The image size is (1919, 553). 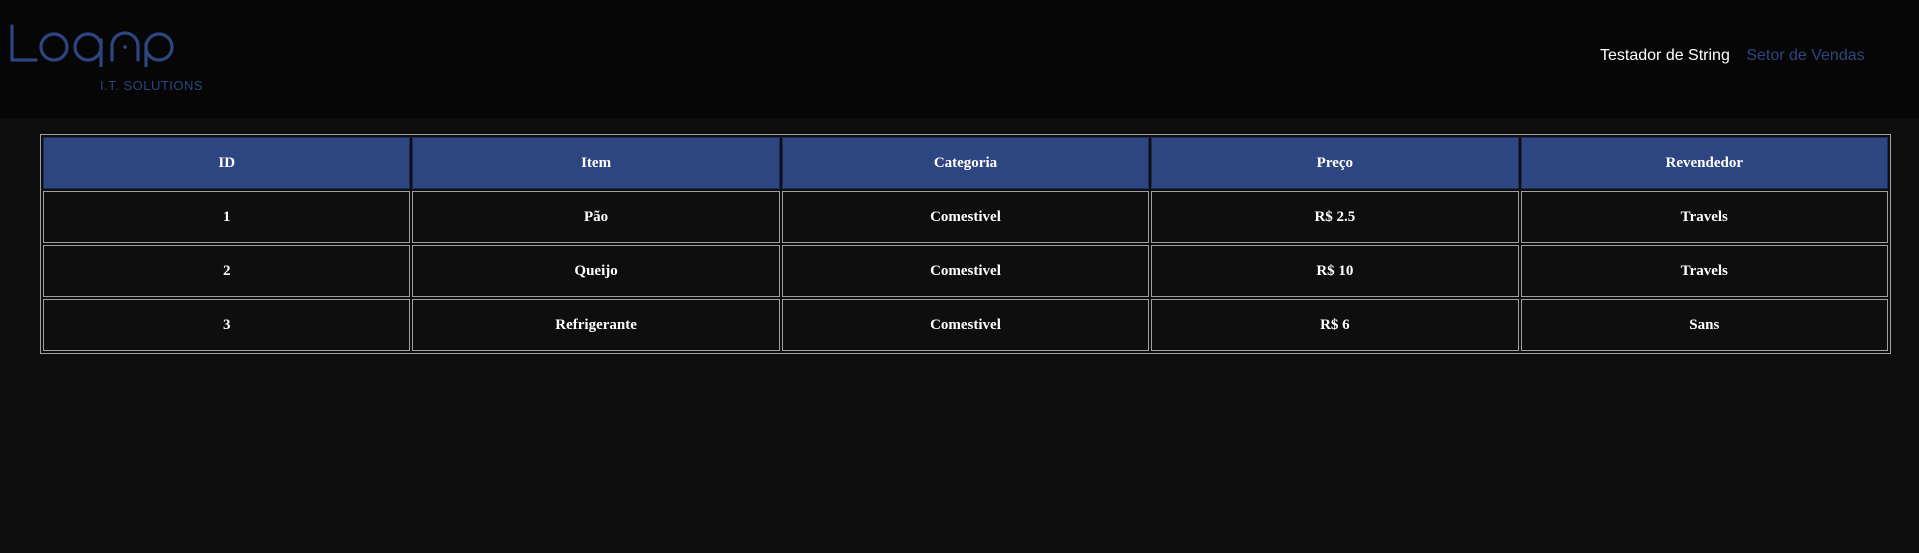 What do you see at coordinates (1805, 55) in the screenshot?
I see `nav-setor-de-vendas: Setor de Vendas` at bounding box center [1805, 55].